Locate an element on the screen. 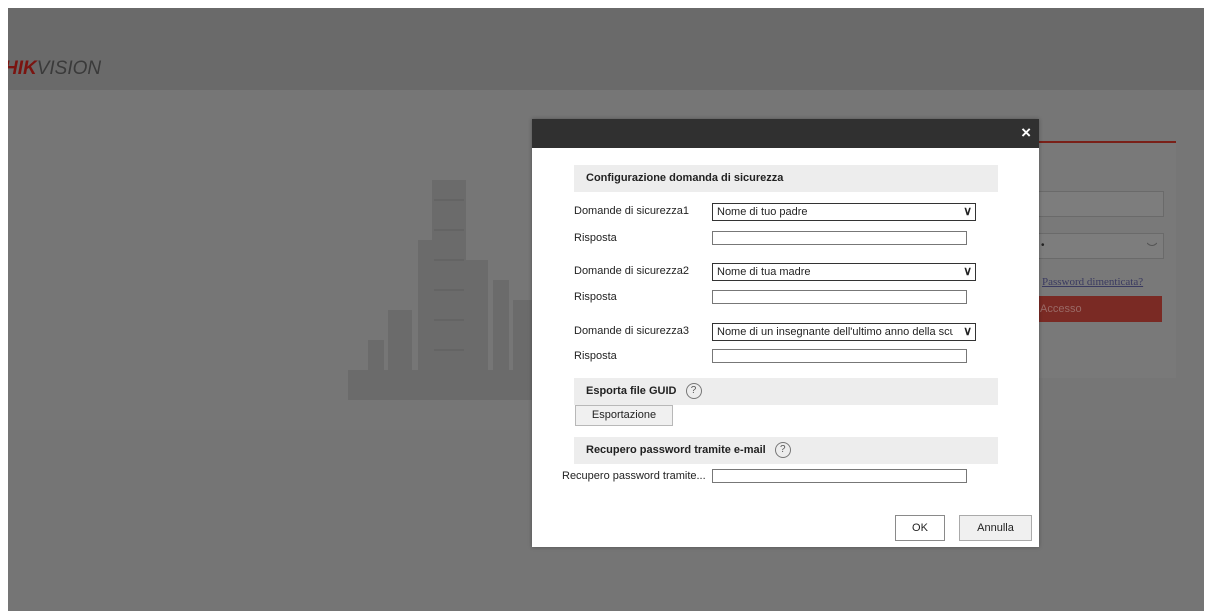 Image resolution: width=1212 pixels, height=613 pixels. cancel-button: Annulla is located at coordinates (995, 528).